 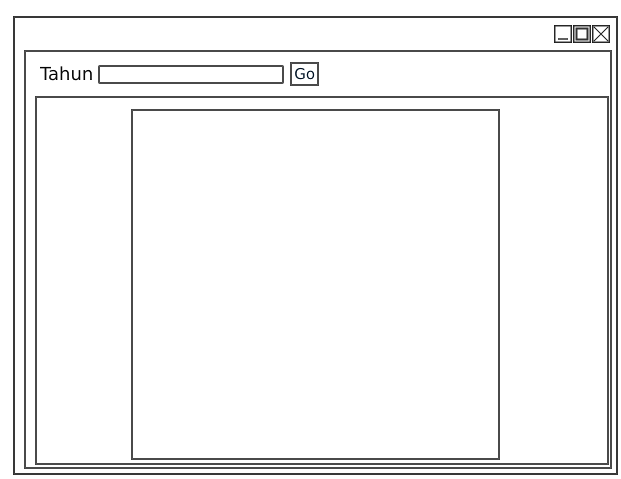 What do you see at coordinates (67, 74) in the screenshot?
I see `year-label: Tahun` at bounding box center [67, 74].